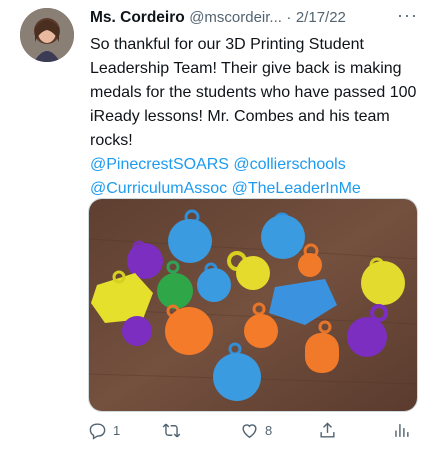 The image size is (434, 450). I want to click on share-icon, so click(327, 429).